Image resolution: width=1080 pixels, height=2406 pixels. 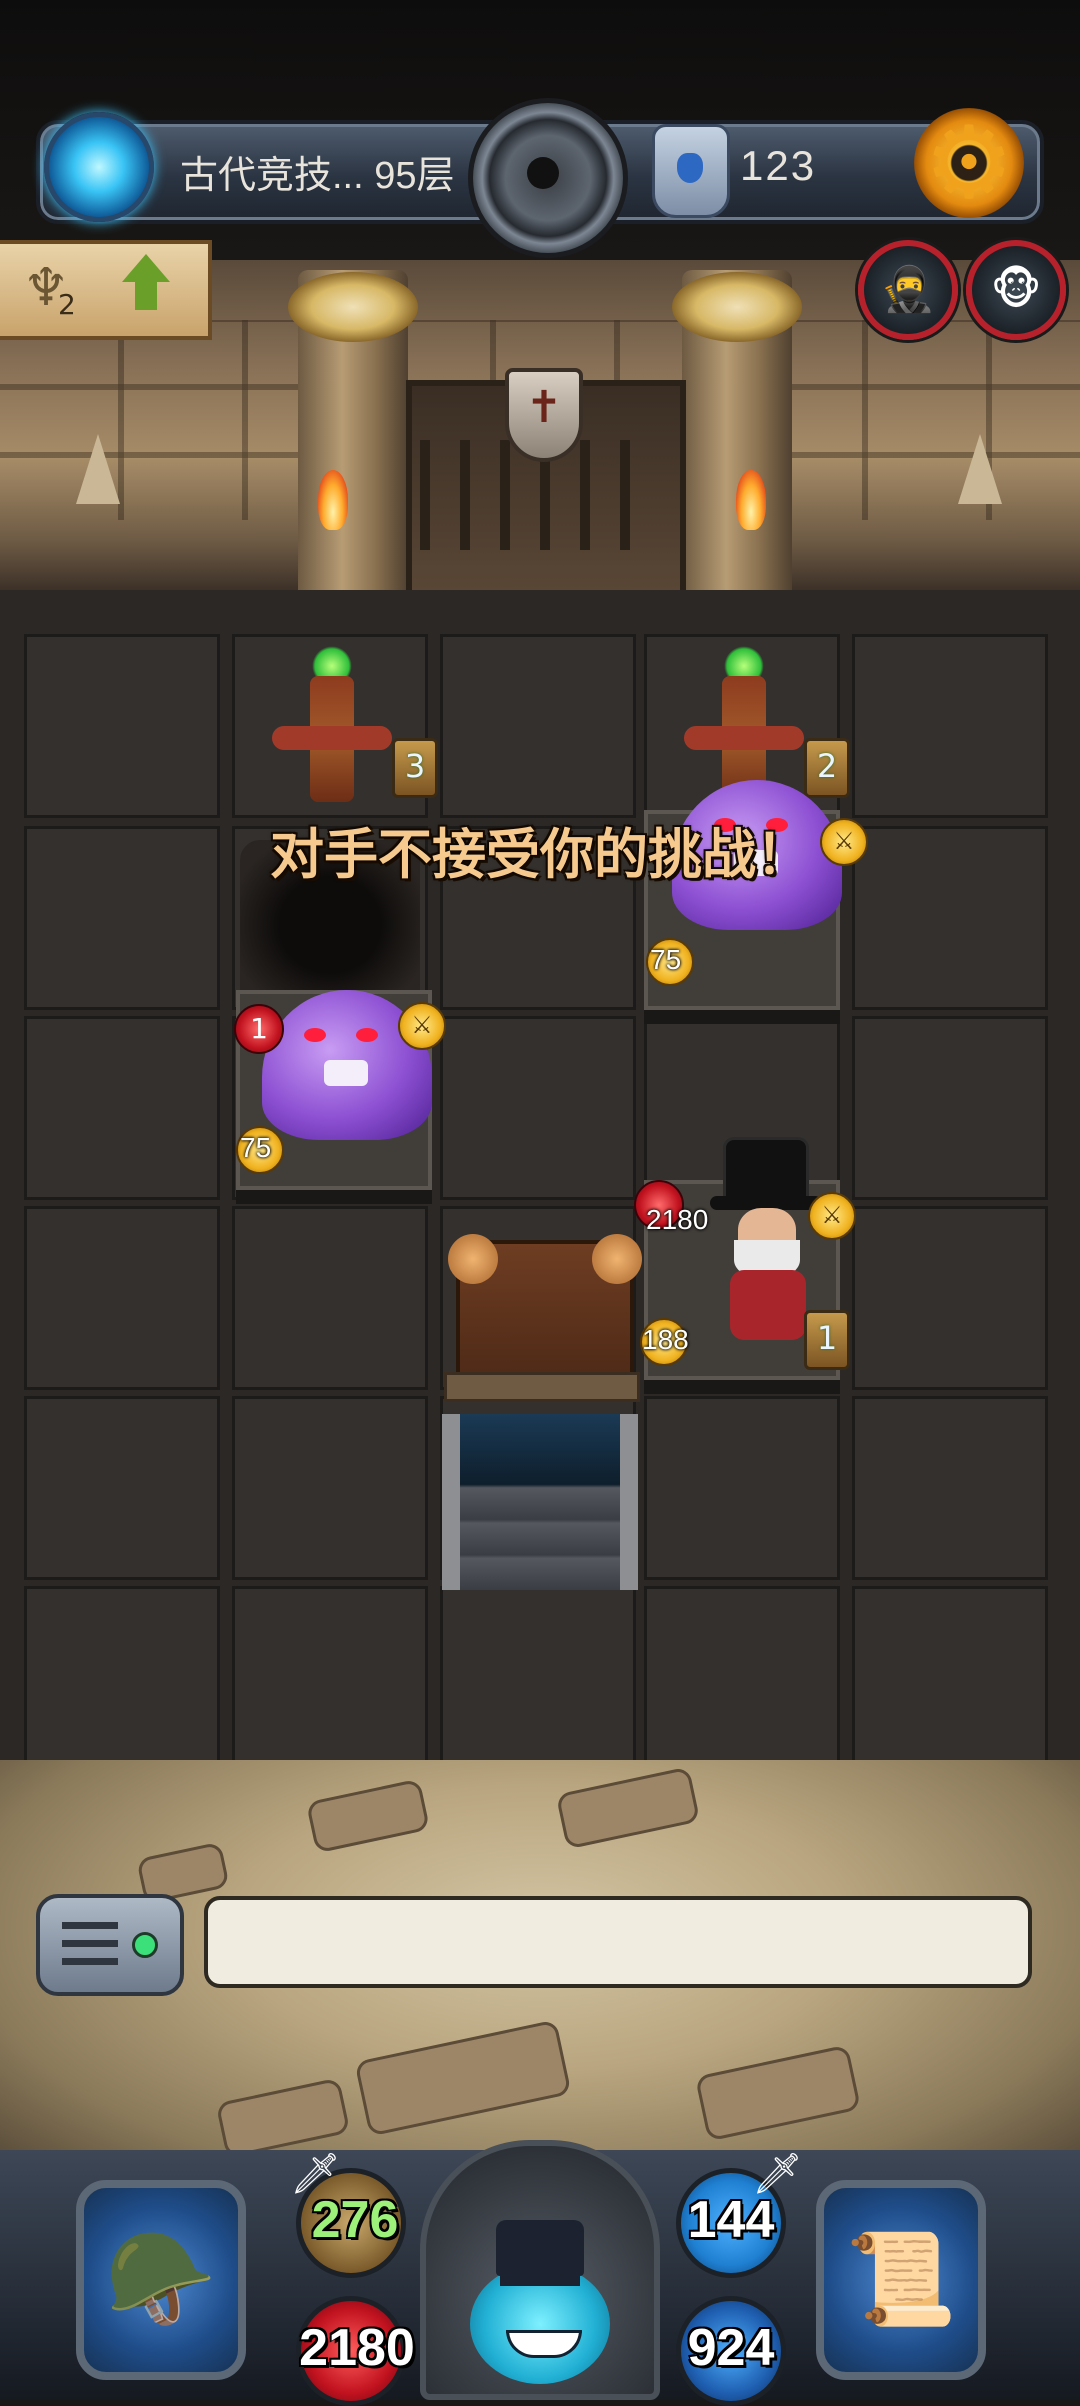 I want to click on general-enemy, so click(x=756, y=1240).